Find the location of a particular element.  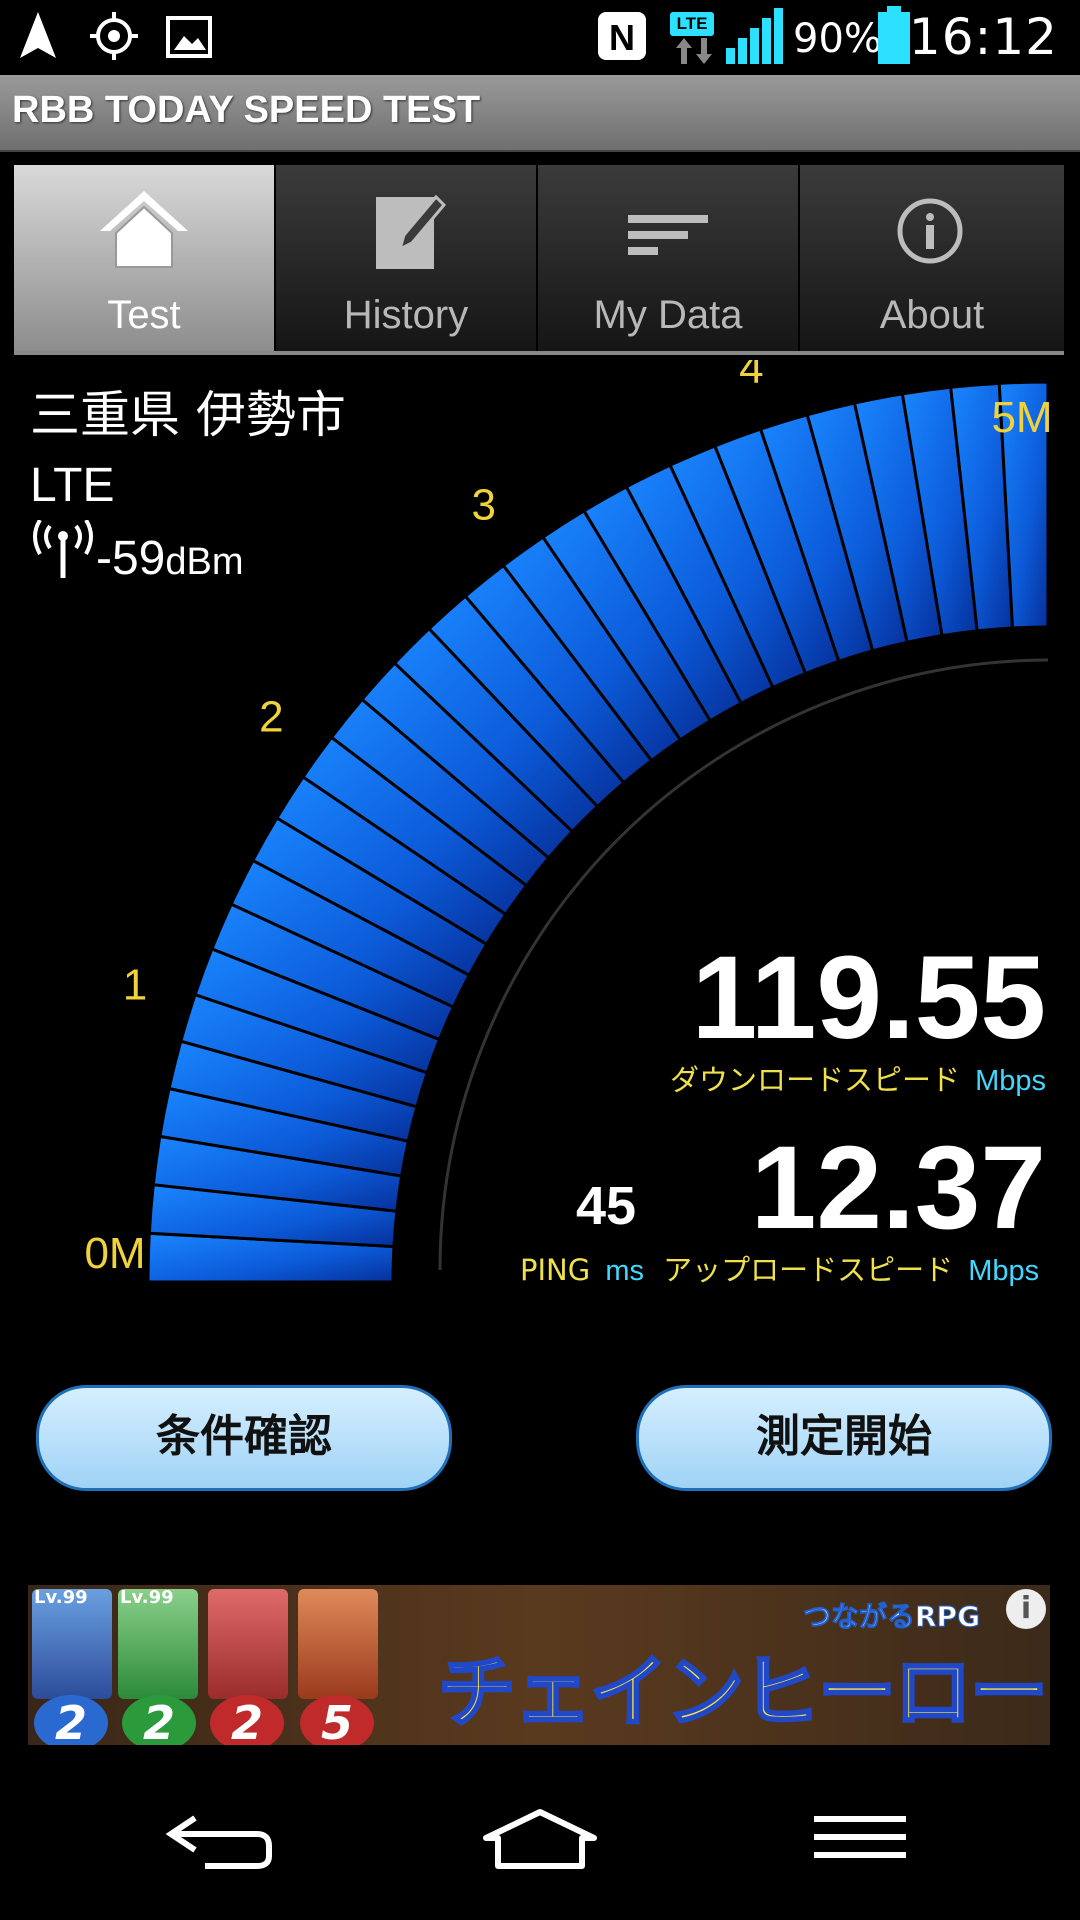

app-title-bar: RBB TODAY SPEED TEST is located at coordinates (540, 113).